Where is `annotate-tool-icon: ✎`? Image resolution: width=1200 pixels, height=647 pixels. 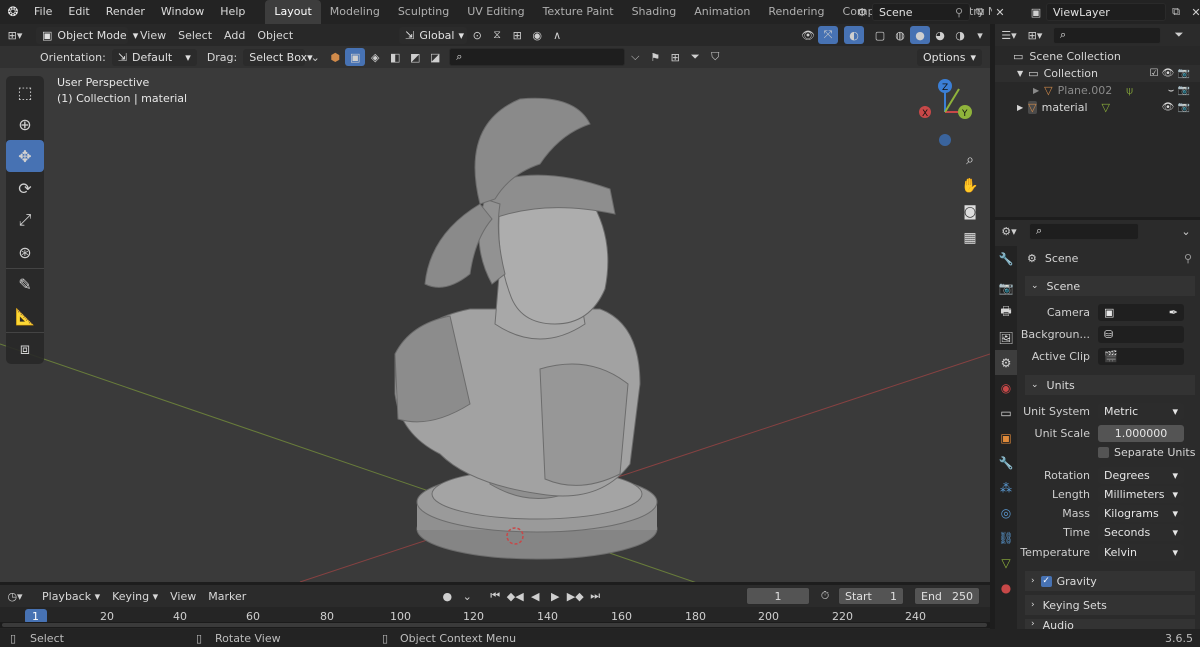
annotate-tool-icon: ✎ is located at coordinates (25, 284).